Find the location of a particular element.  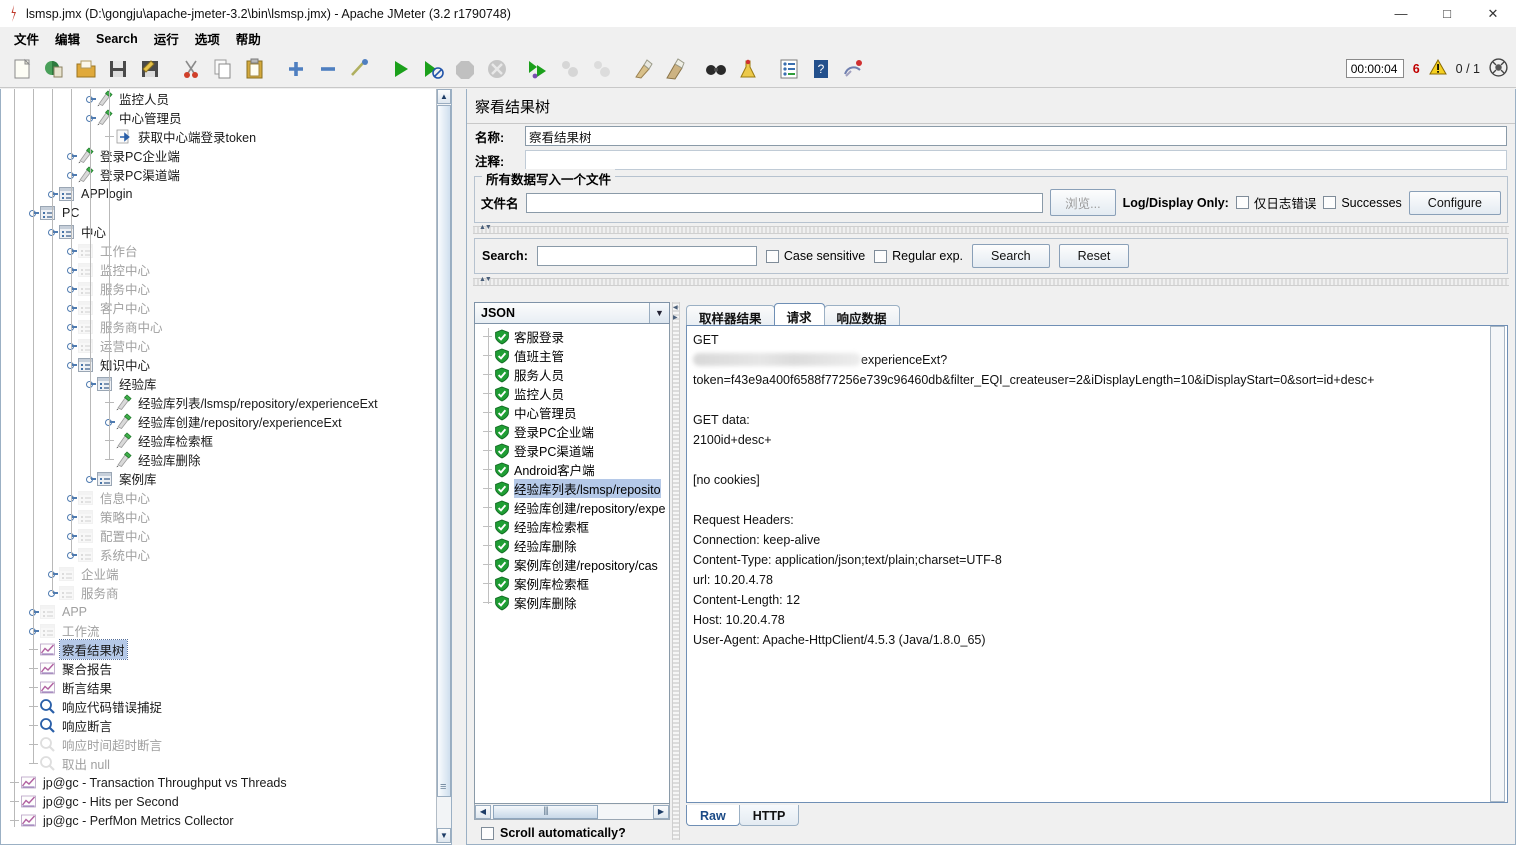

undo-redo-icon is located at coordinates (852, 68).